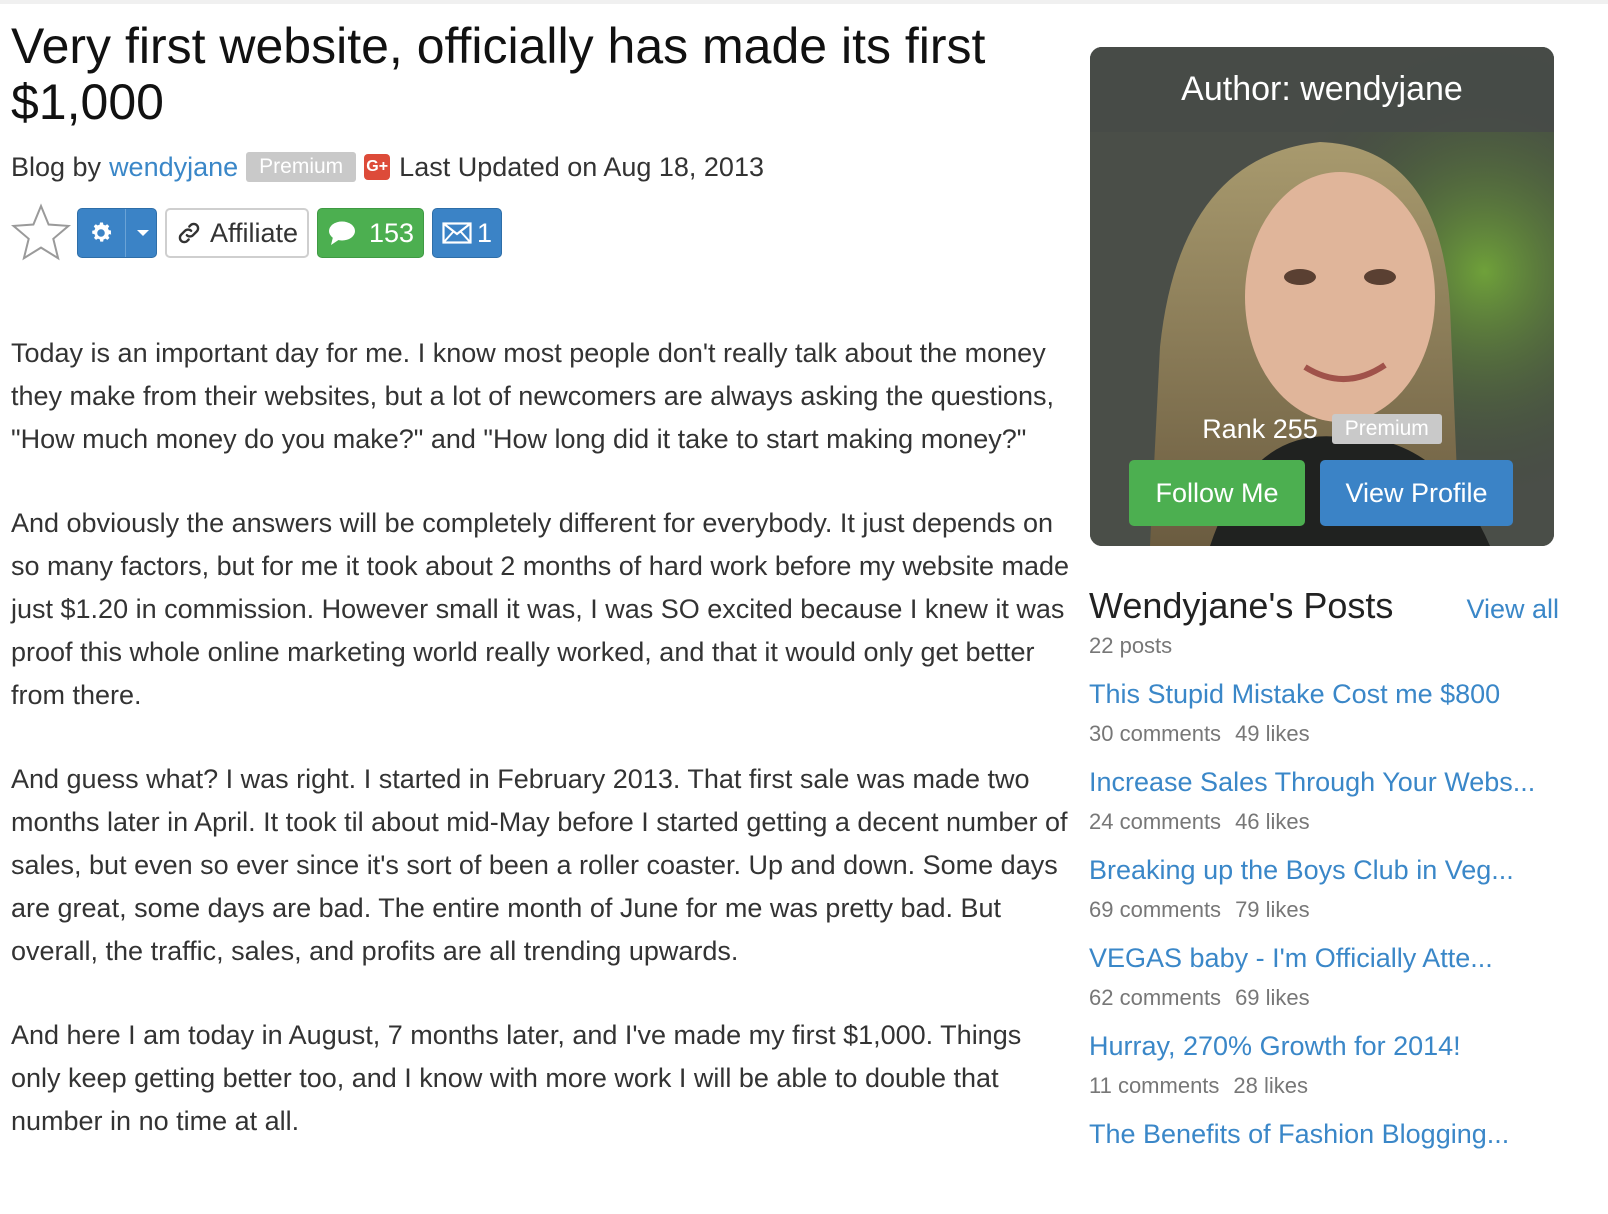 Image resolution: width=1608 pixels, height=1214 pixels. Describe the element at coordinates (1155, 909) in the screenshot. I see `post-comments: 69 comments` at that location.